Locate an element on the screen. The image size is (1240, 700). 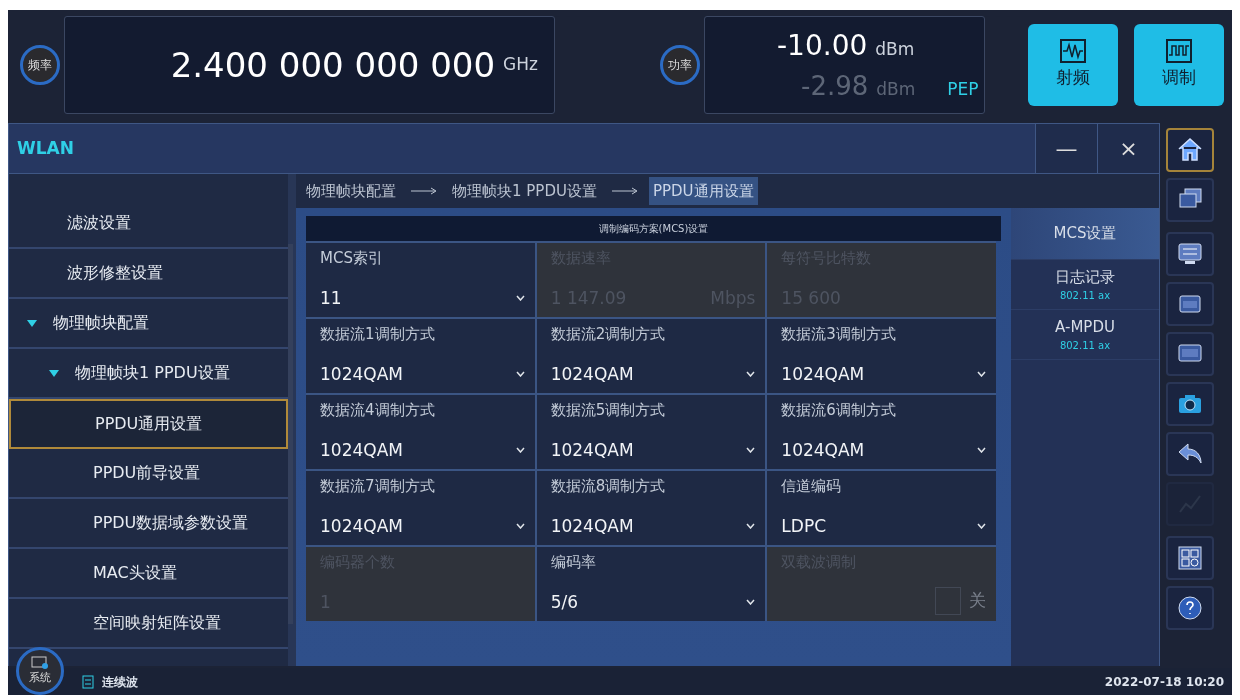
grid-icon is located at coordinates (1190, 558).